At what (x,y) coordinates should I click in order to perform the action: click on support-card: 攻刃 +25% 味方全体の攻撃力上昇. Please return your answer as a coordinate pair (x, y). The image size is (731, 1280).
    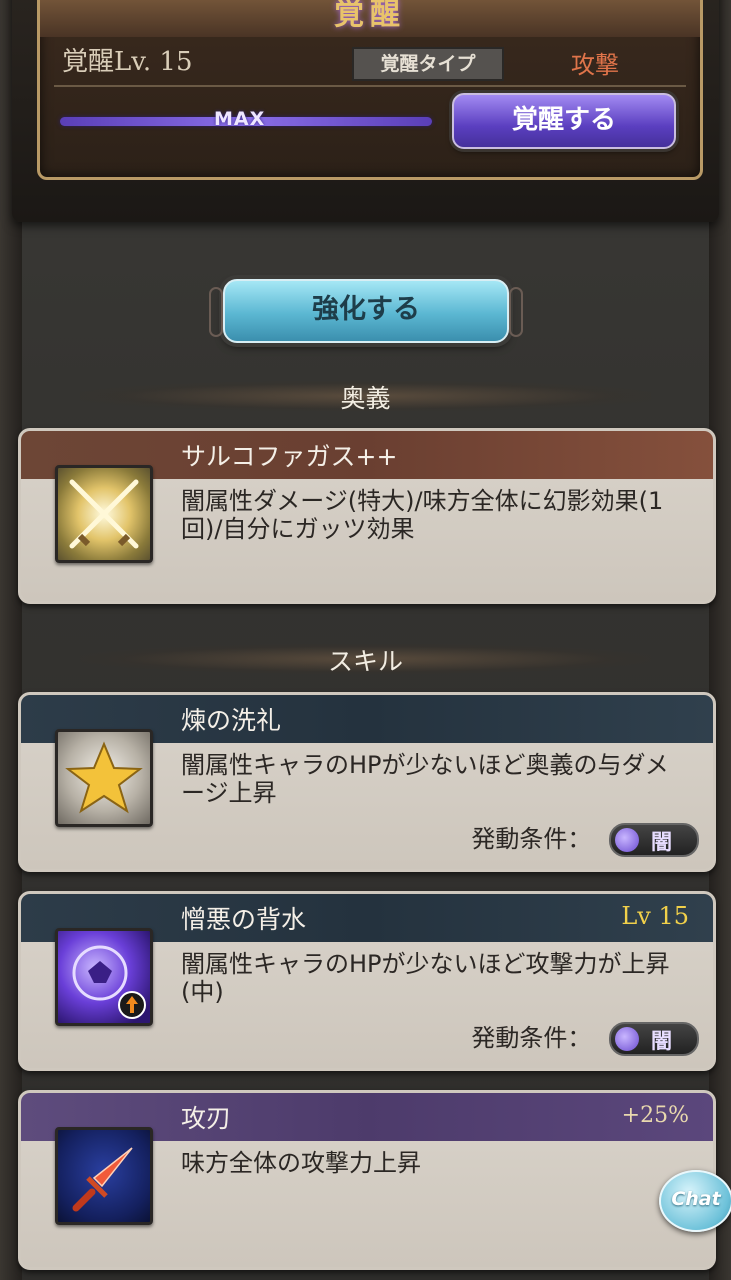
    Looking at the image, I should click on (367, 1180).